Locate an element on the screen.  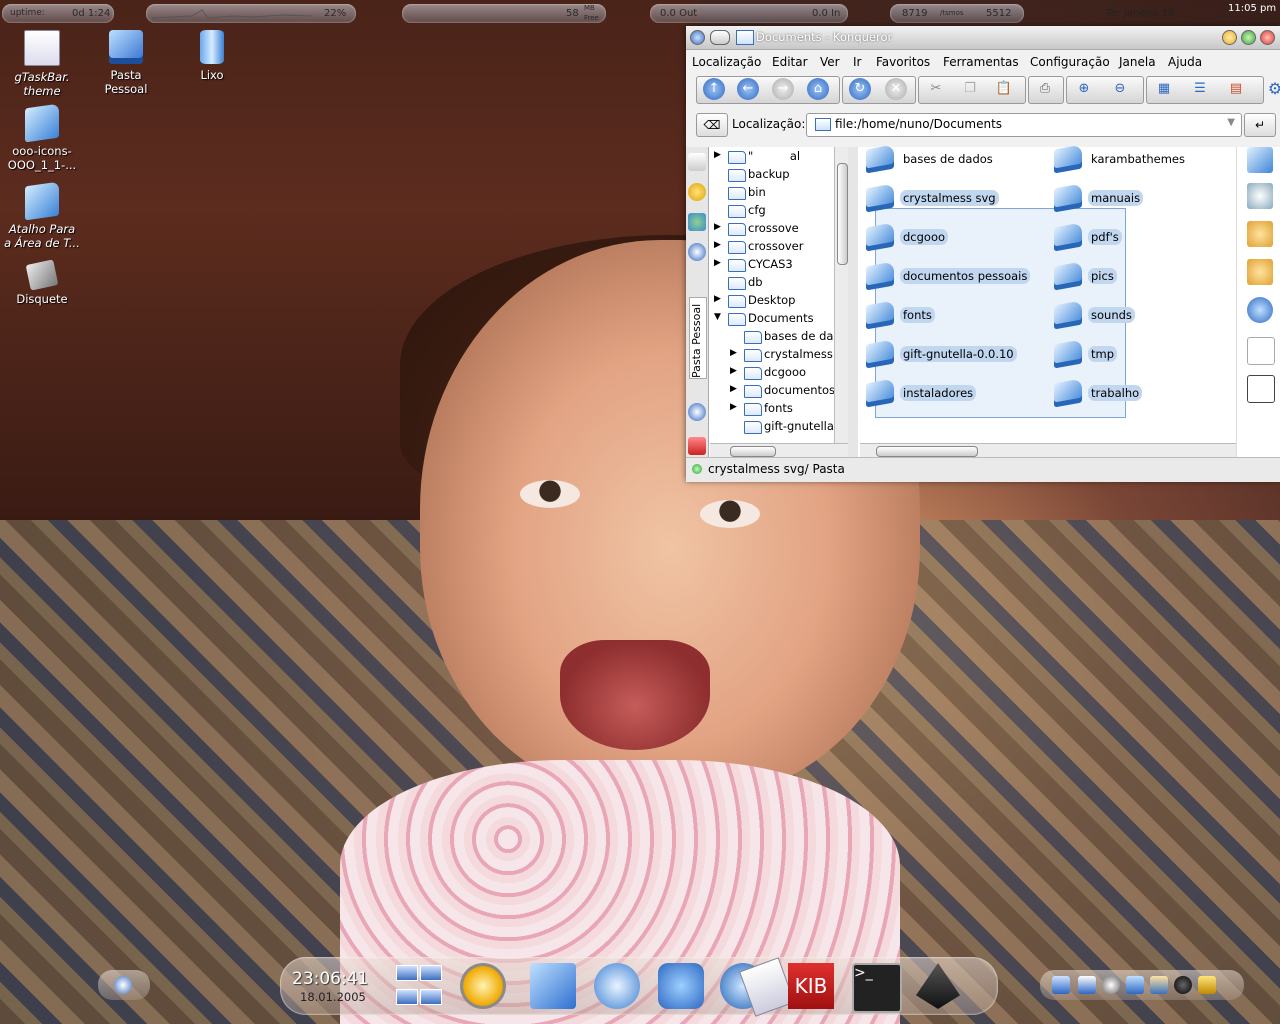
konqueror-icon is located at coordinates (617, 986).